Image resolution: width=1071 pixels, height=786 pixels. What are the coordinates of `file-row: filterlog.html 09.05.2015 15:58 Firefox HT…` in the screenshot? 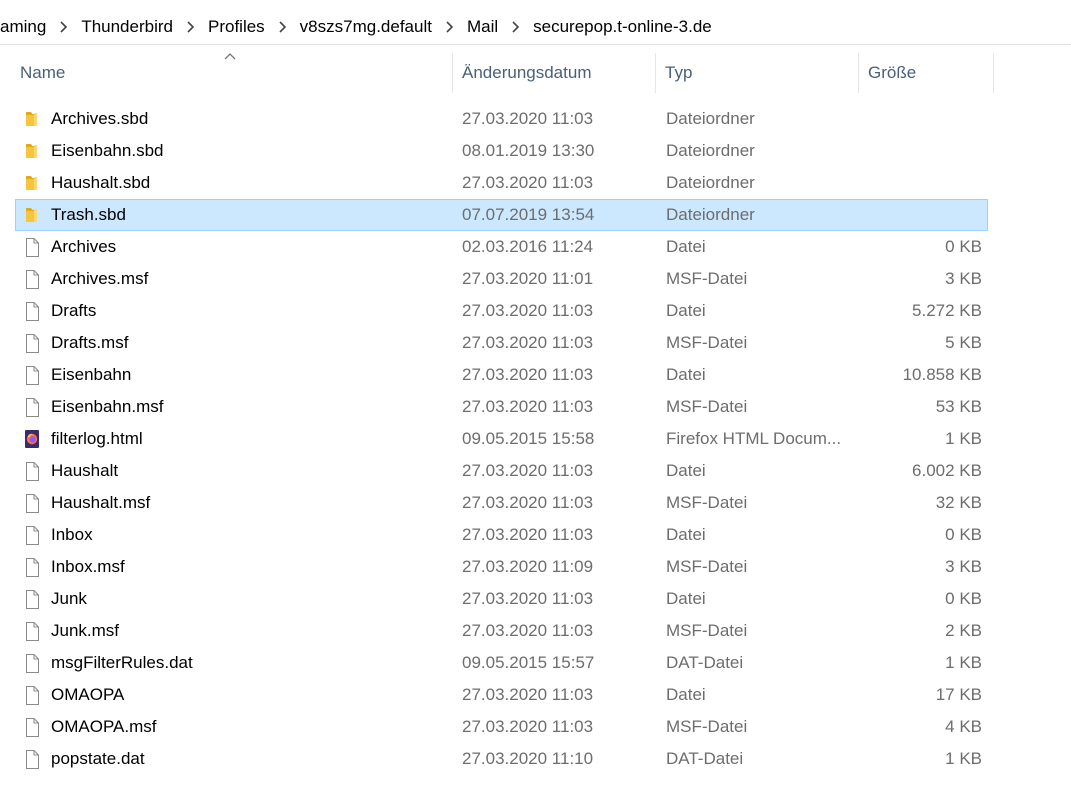 It's located at (501, 439).